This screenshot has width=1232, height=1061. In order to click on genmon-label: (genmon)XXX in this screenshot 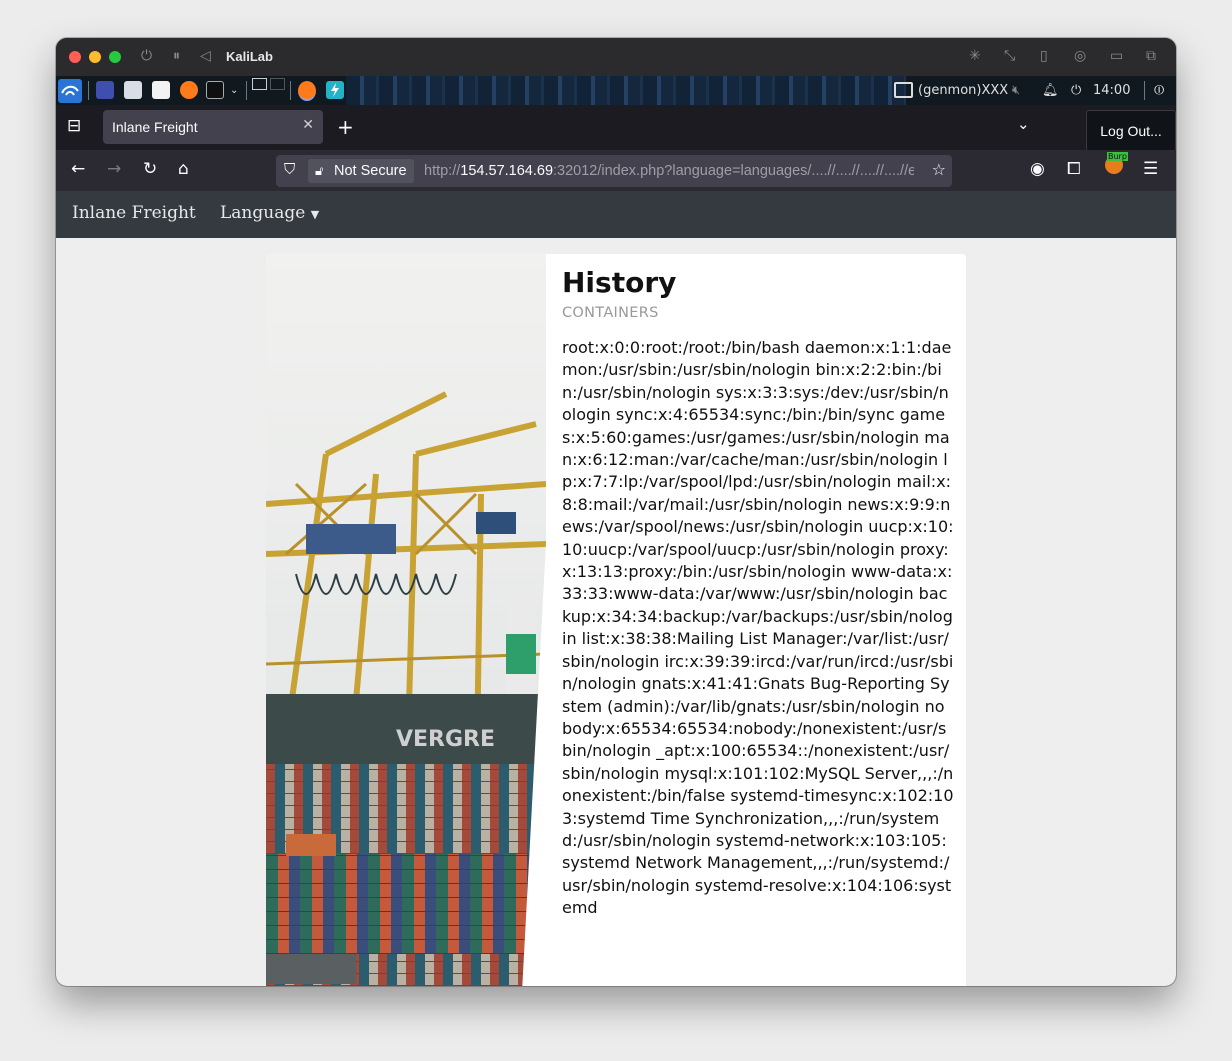, I will do `click(963, 90)`.